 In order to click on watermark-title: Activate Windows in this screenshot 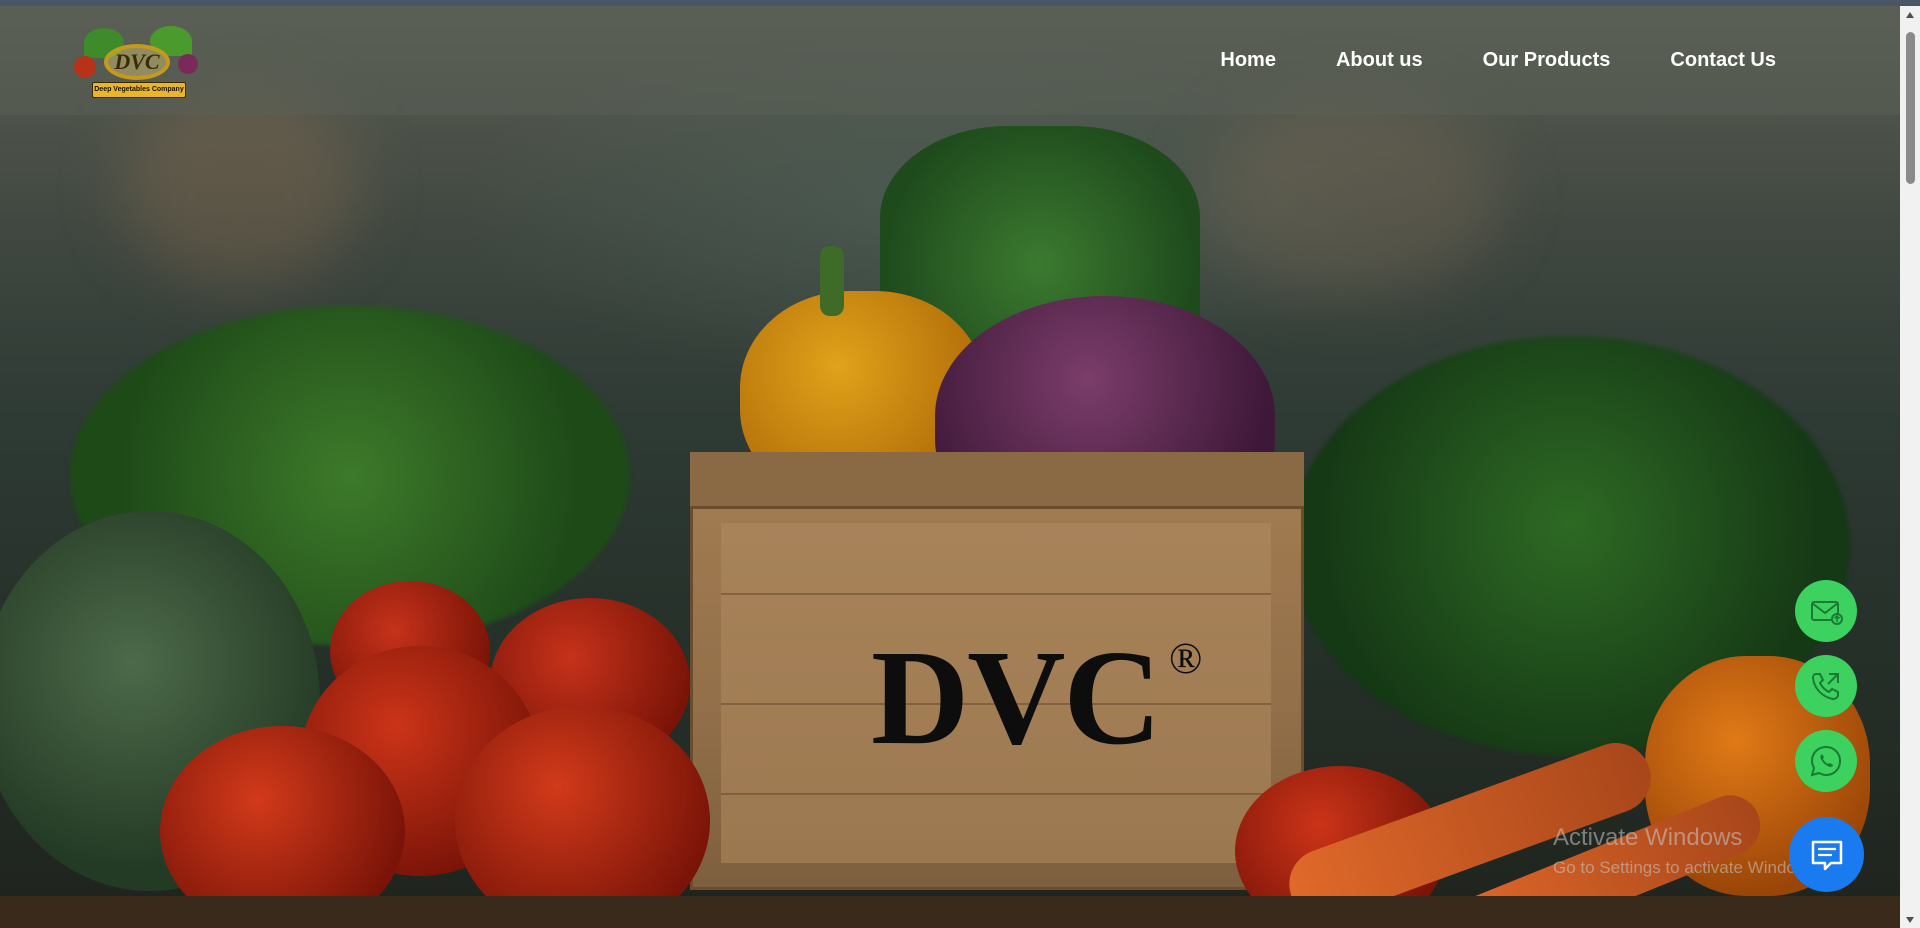, I will do `click(1648, 837)`.